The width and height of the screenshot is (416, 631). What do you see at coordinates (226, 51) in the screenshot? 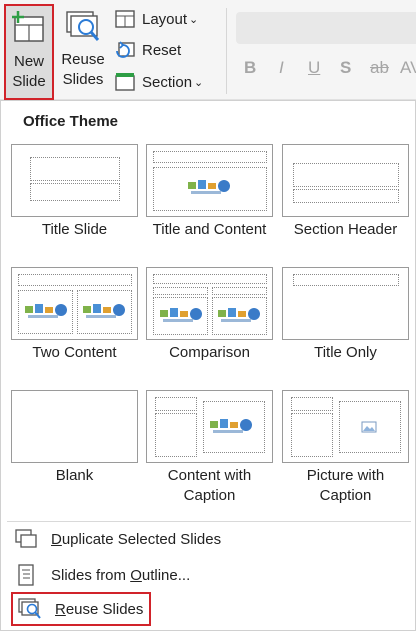
I see `ribbon-separator` at bounding box center [226, 51].